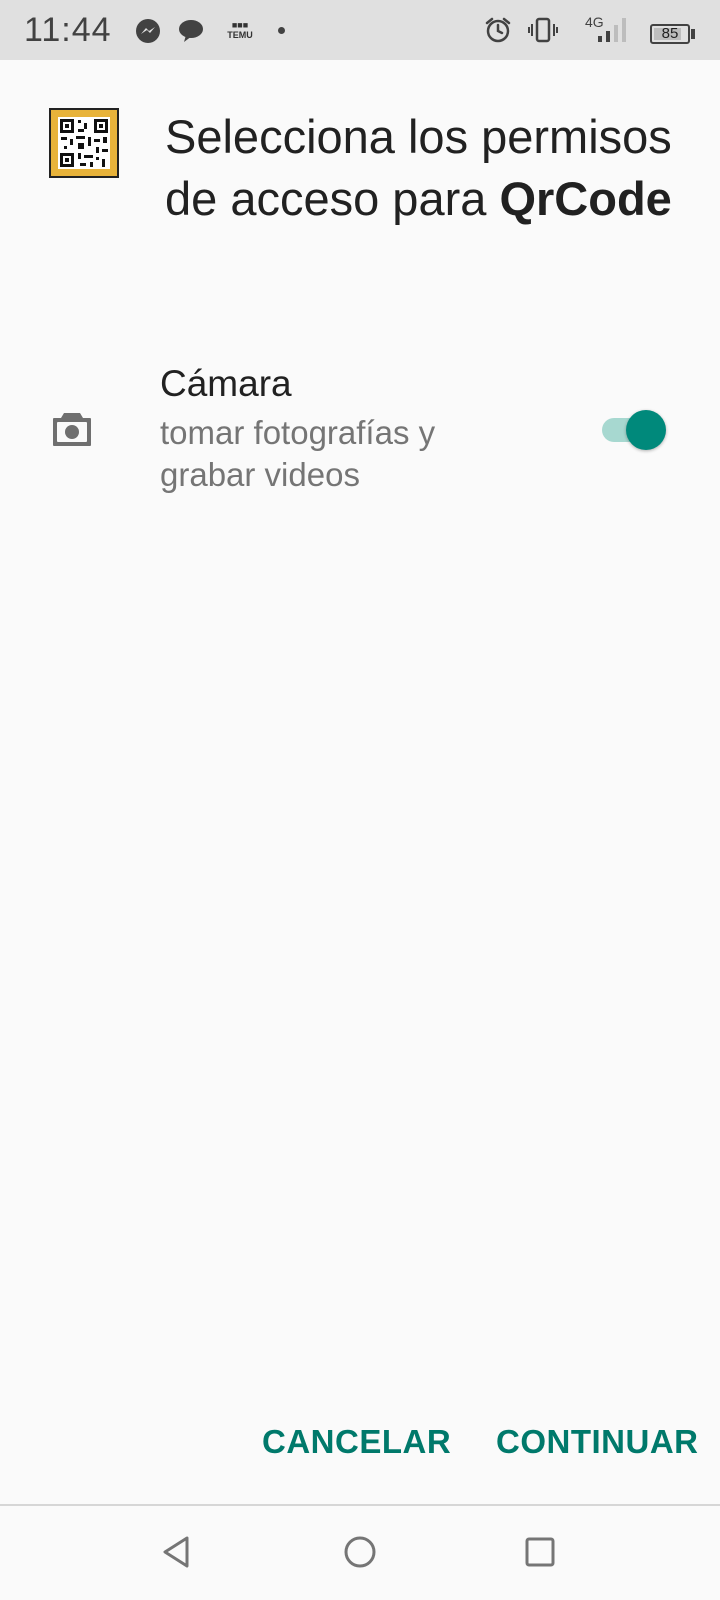 The image size is (720, 1600). I want to click on battery-nub, so click(693, 34).